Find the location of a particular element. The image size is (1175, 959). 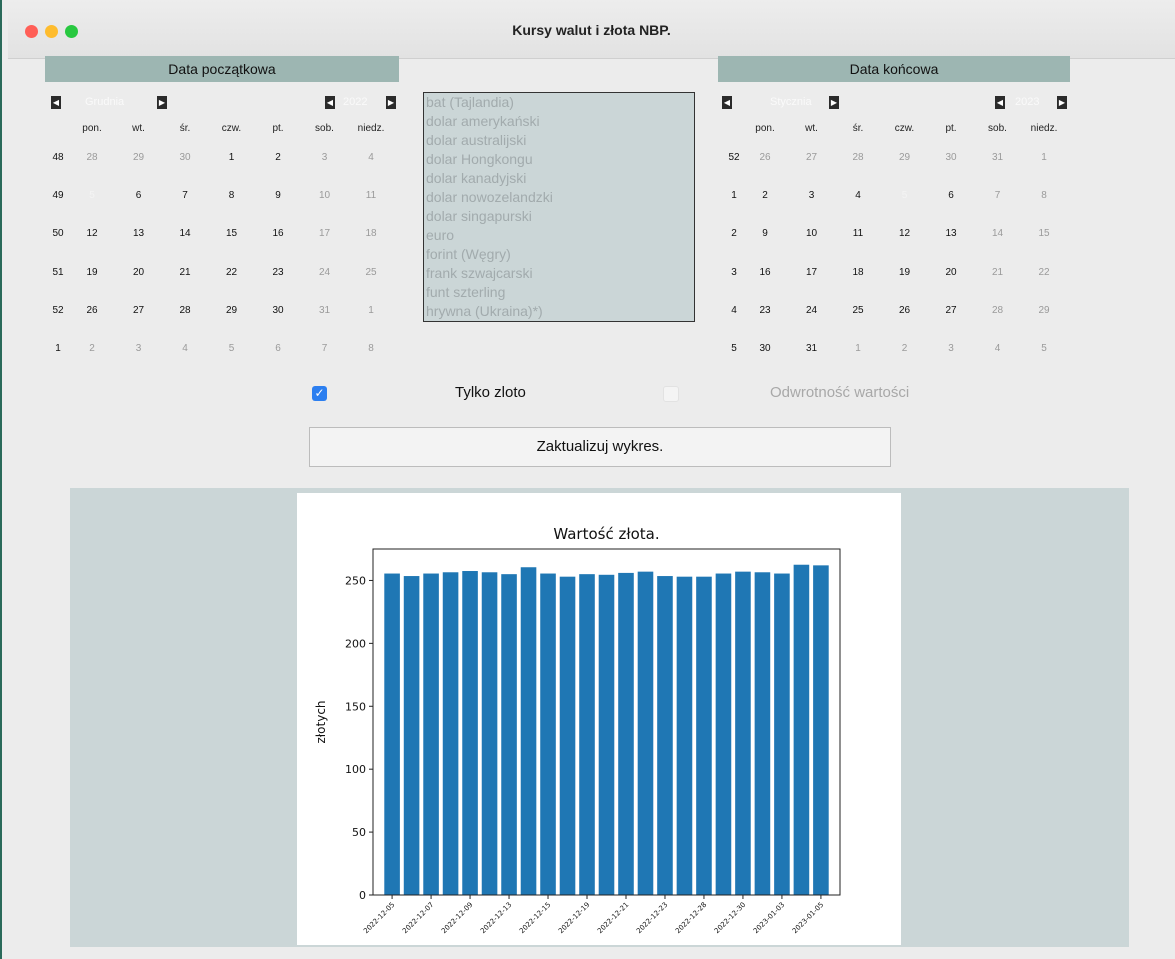

inverse-value-checkbox is located at coordinates (671, 394).